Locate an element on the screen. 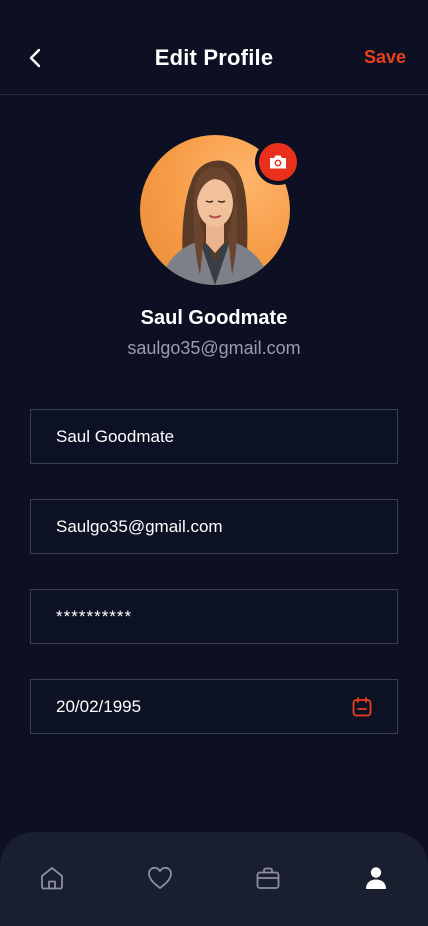 The width and height of the screenshot is (428, 926). save-button: Save is located at coordinates (385, 57).